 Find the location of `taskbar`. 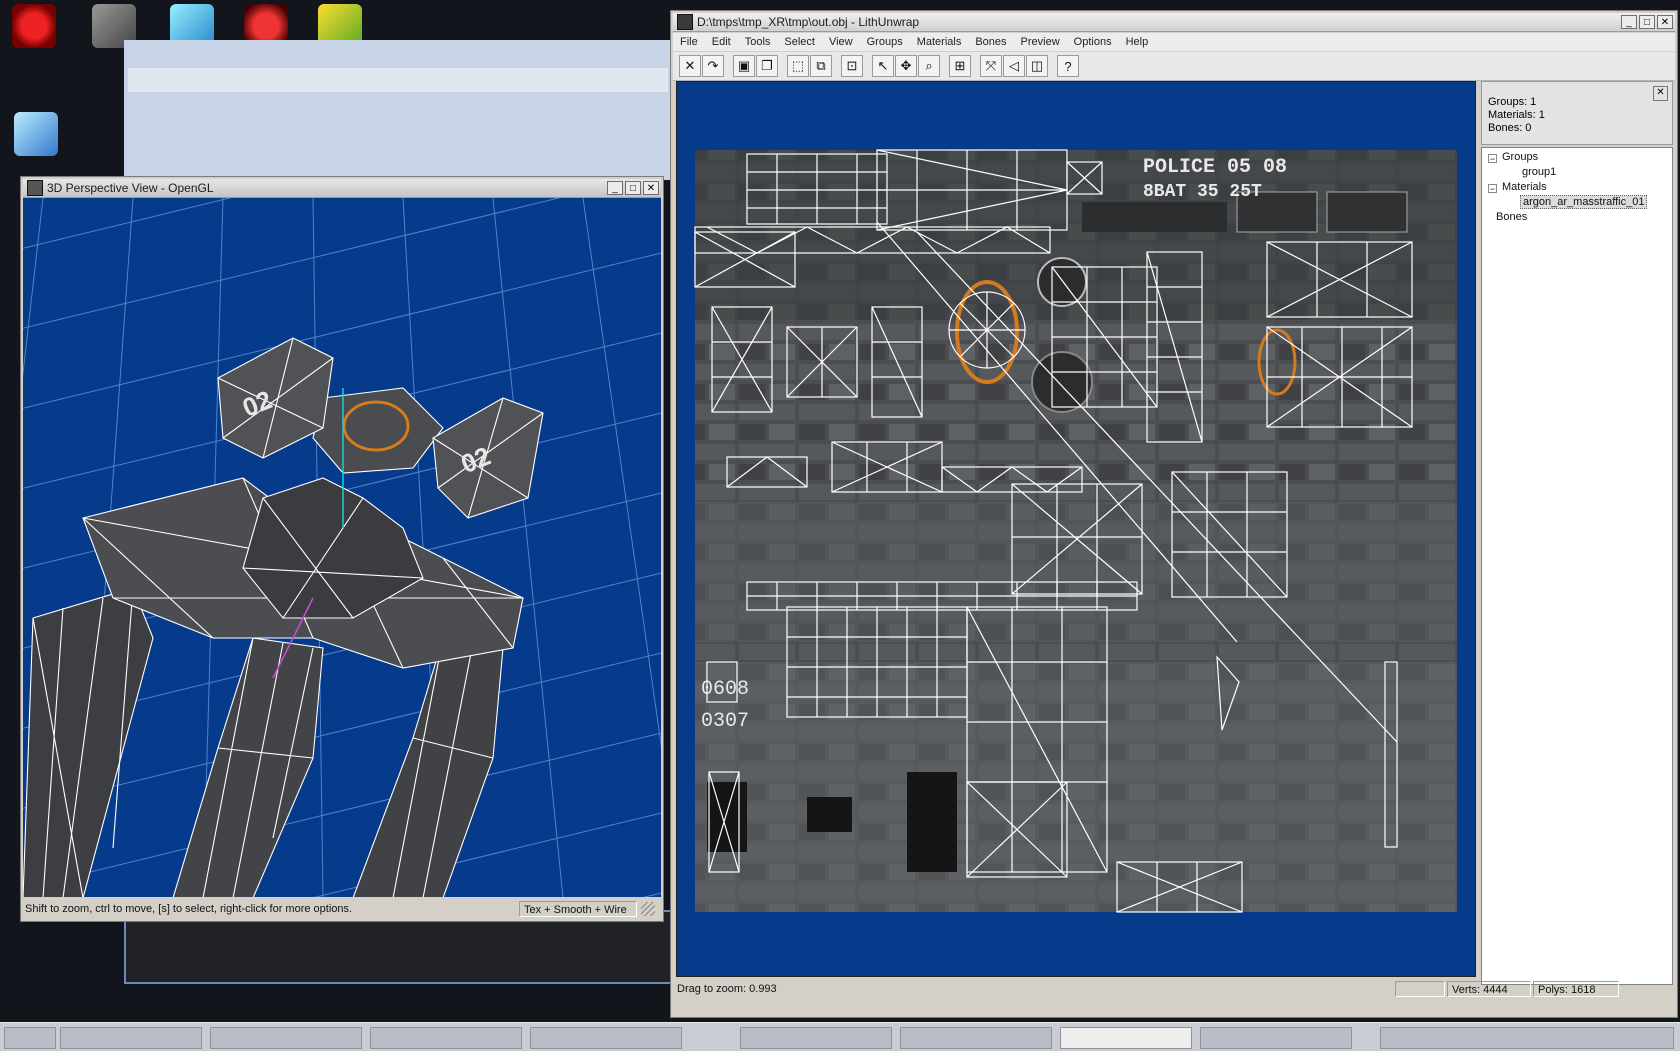

taskbar is located at coordinates (840, 1036).